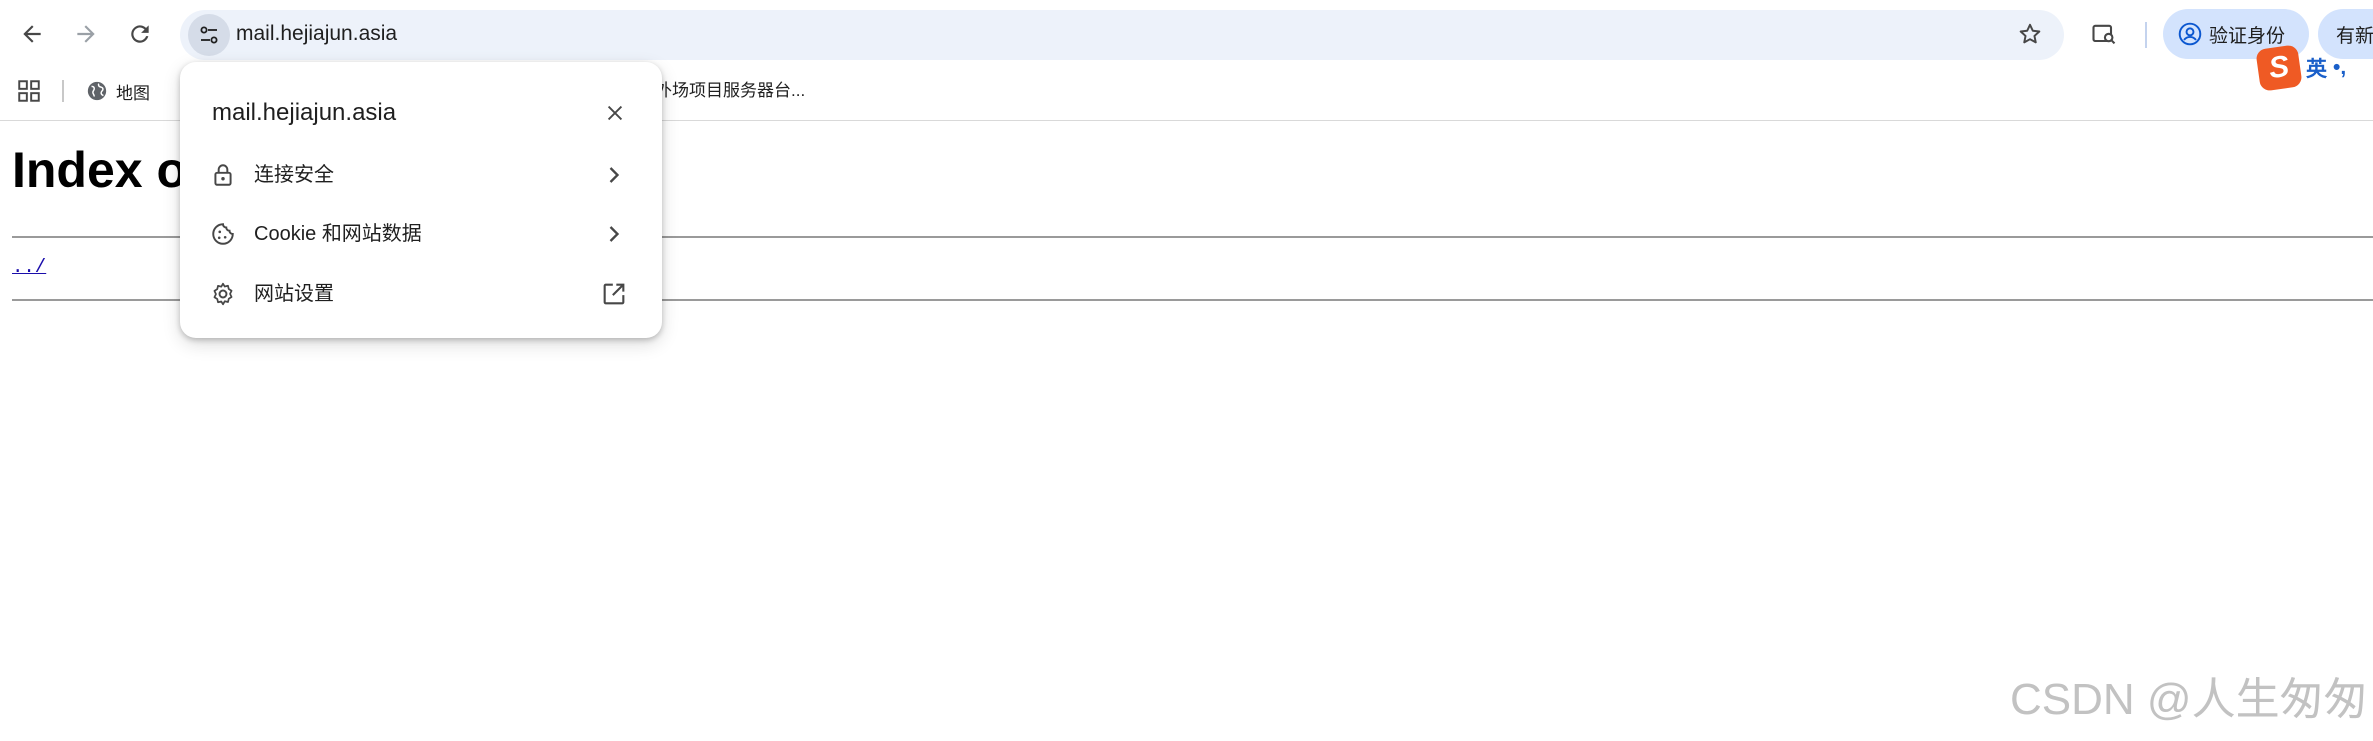 This screenshot has height=741, width=2373. Describe the element at coordinates (294, 175) in the screenshot. I see `menu-item-label: 连接安全` at that location.